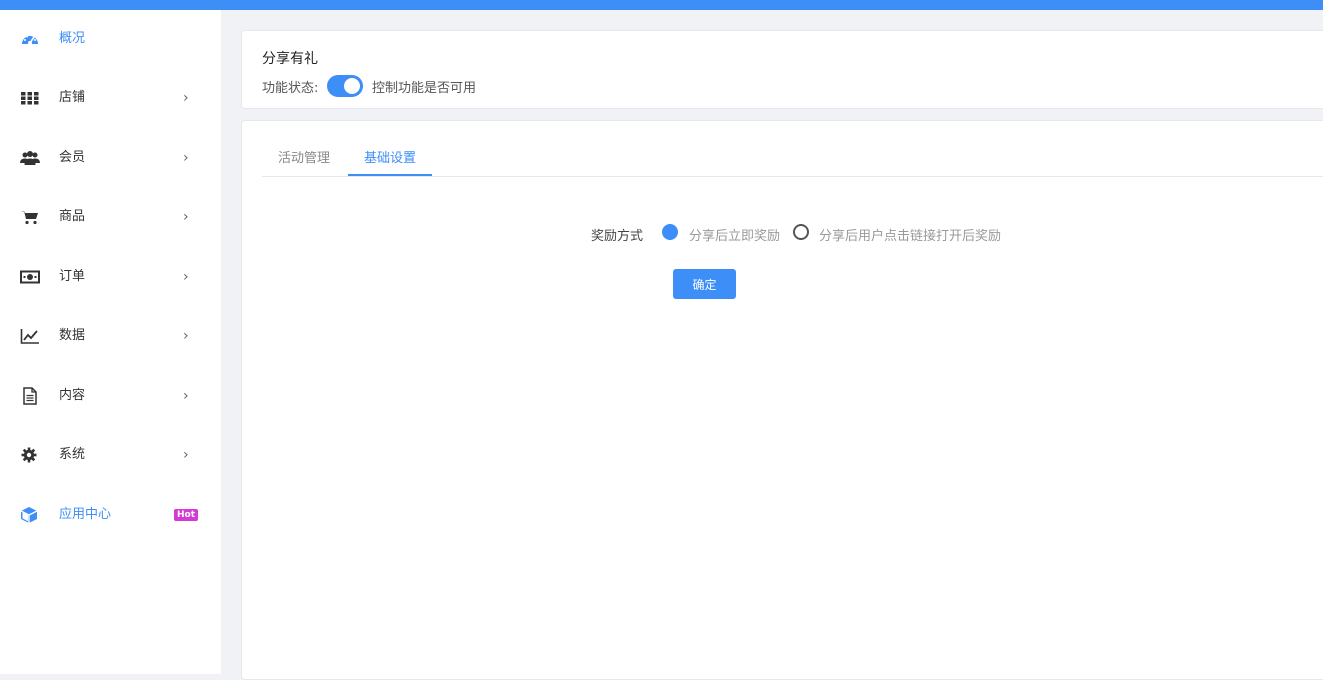 The image size is (1323, 680). What do you see at coordinates (30, 455) in the screenshot?
I see `gear-icon` at bounding box center [30, 455].